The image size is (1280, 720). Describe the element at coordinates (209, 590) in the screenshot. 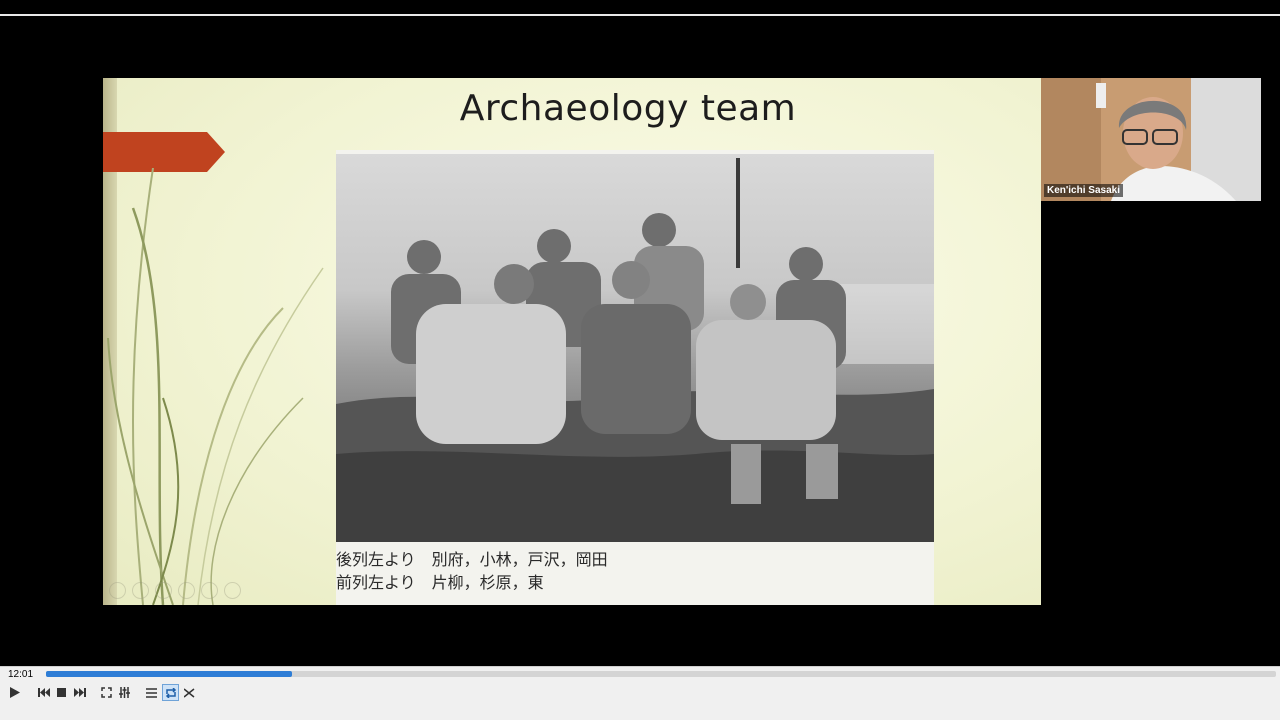

I see `slide-zoom-icon` at that location.